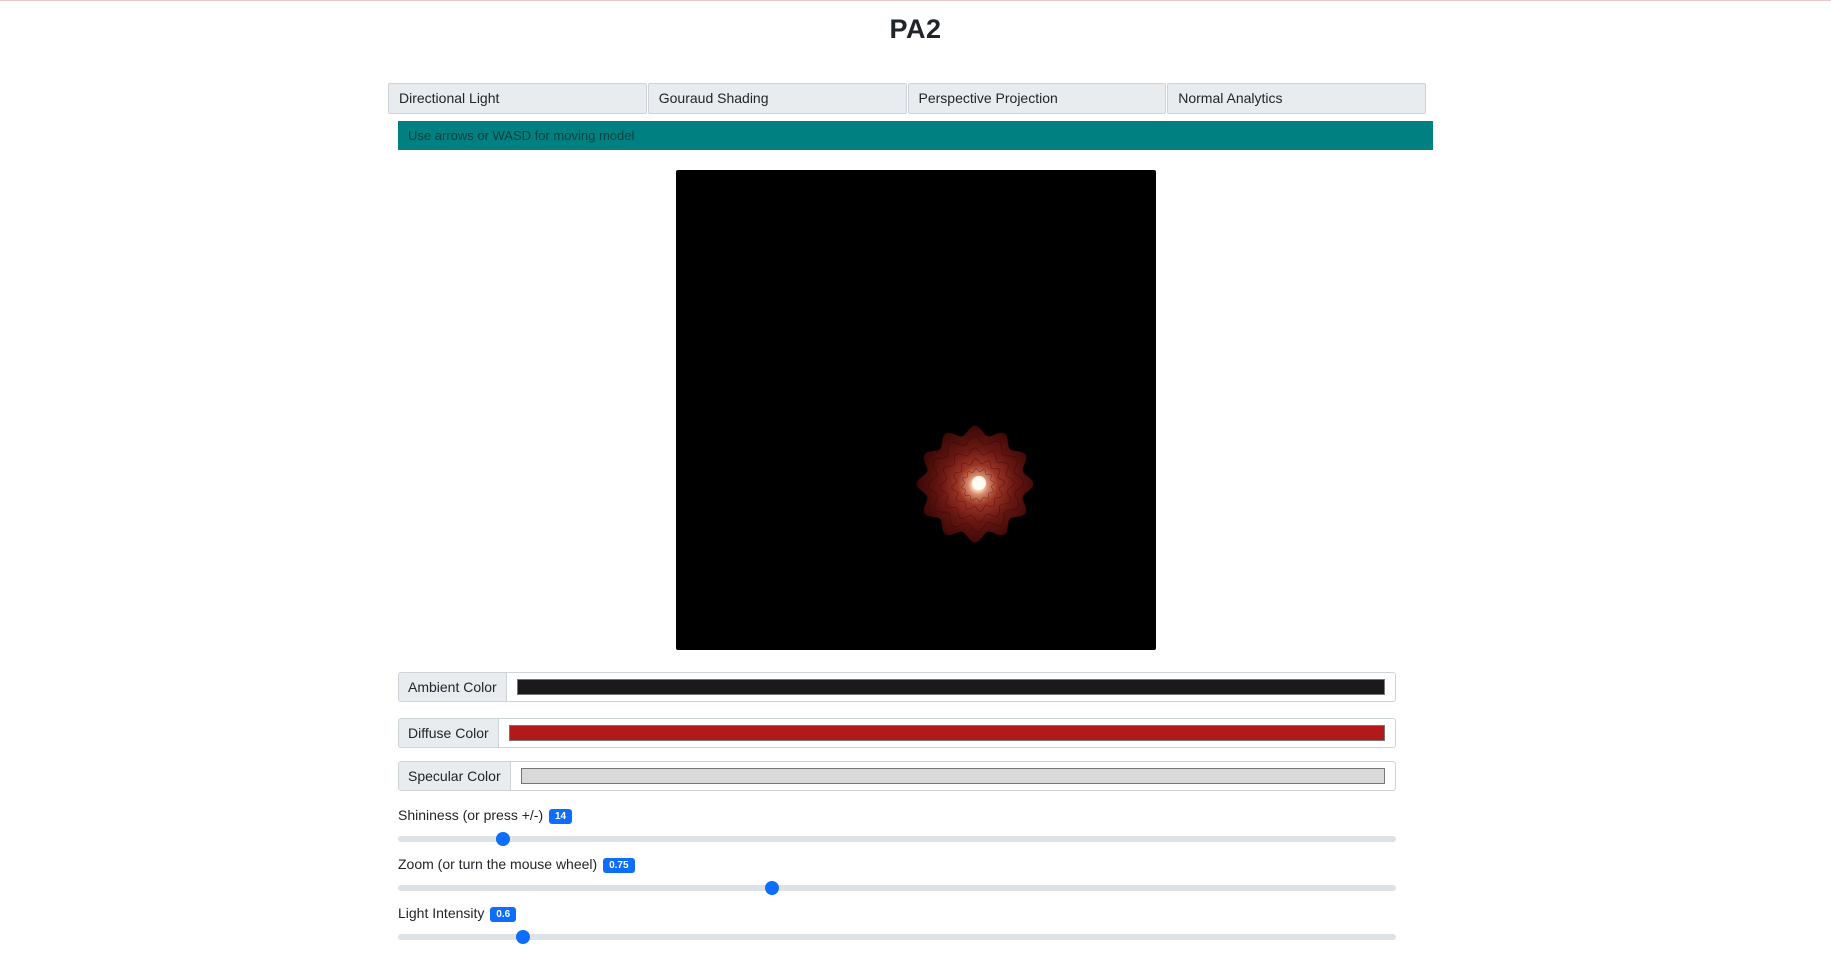 This screenshot has width=1831, height=961. I want to click on tab-perspective-projection: Perspective Projection, so click(1037, 98).